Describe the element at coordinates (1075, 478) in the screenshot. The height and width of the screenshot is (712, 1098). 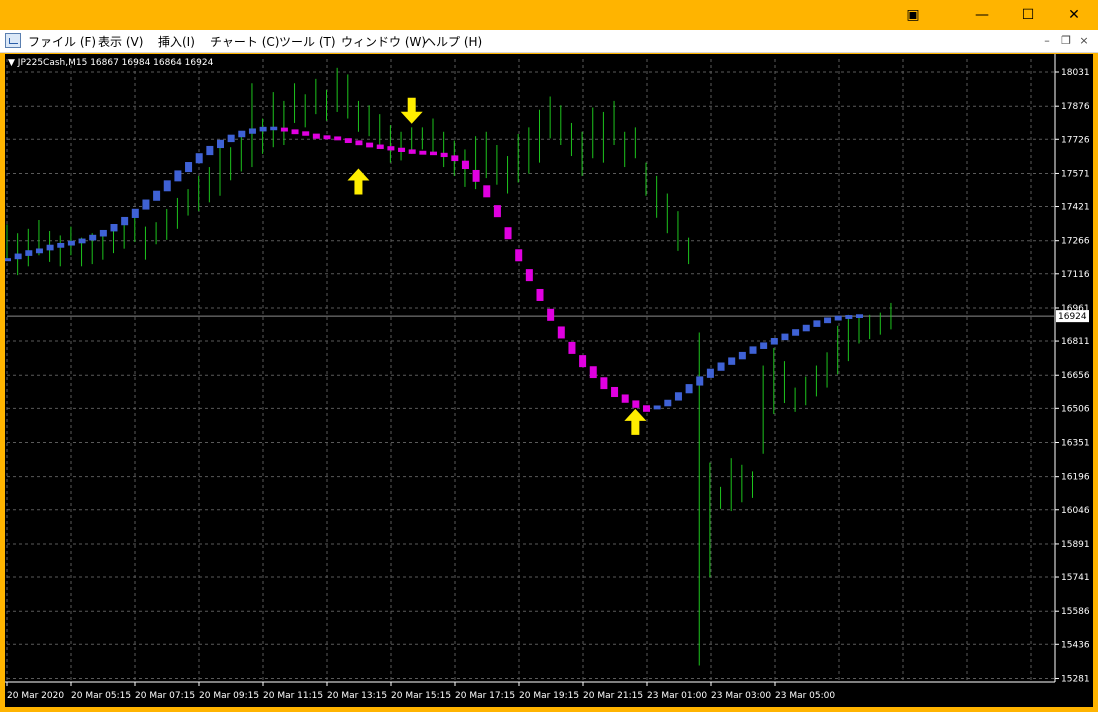
I see `y-tick-label: 16196` at that location.